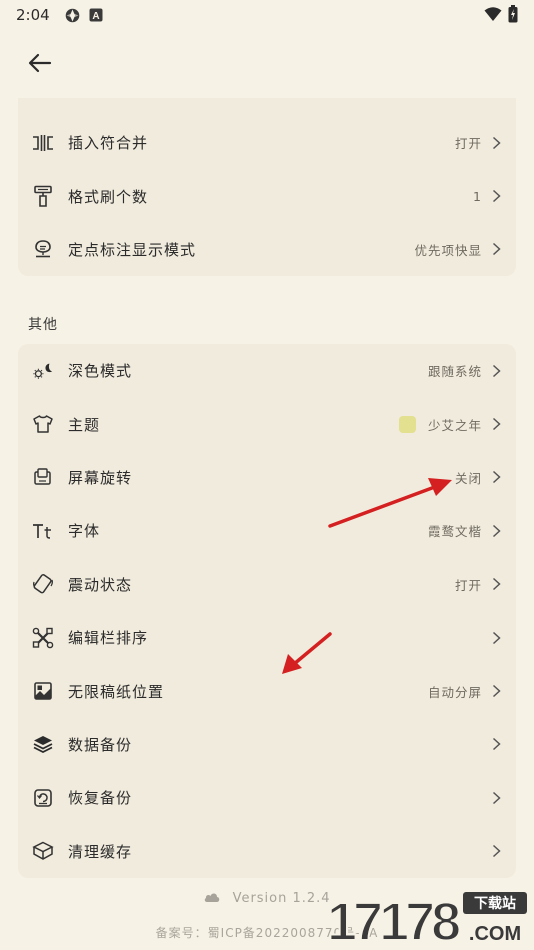  What do you see at coordinates (132, 249) in the screenshot?
I see `setting-label: 定点标注显示模式` at bounding box center [132, 249].